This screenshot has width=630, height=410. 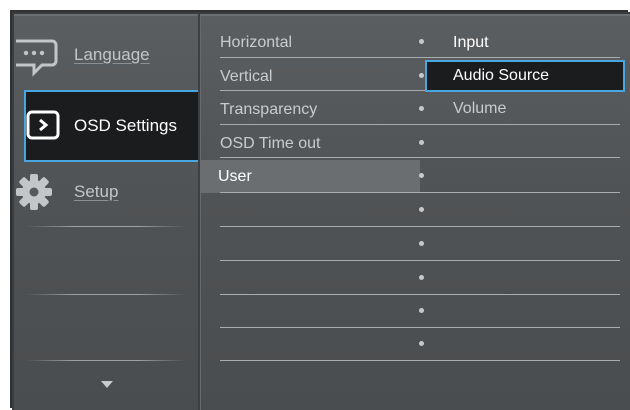 What do you see at coordinates (112, 54) in the screenshot?
I see `sidebar-item-label: Language` at bounding box center [112, 54].